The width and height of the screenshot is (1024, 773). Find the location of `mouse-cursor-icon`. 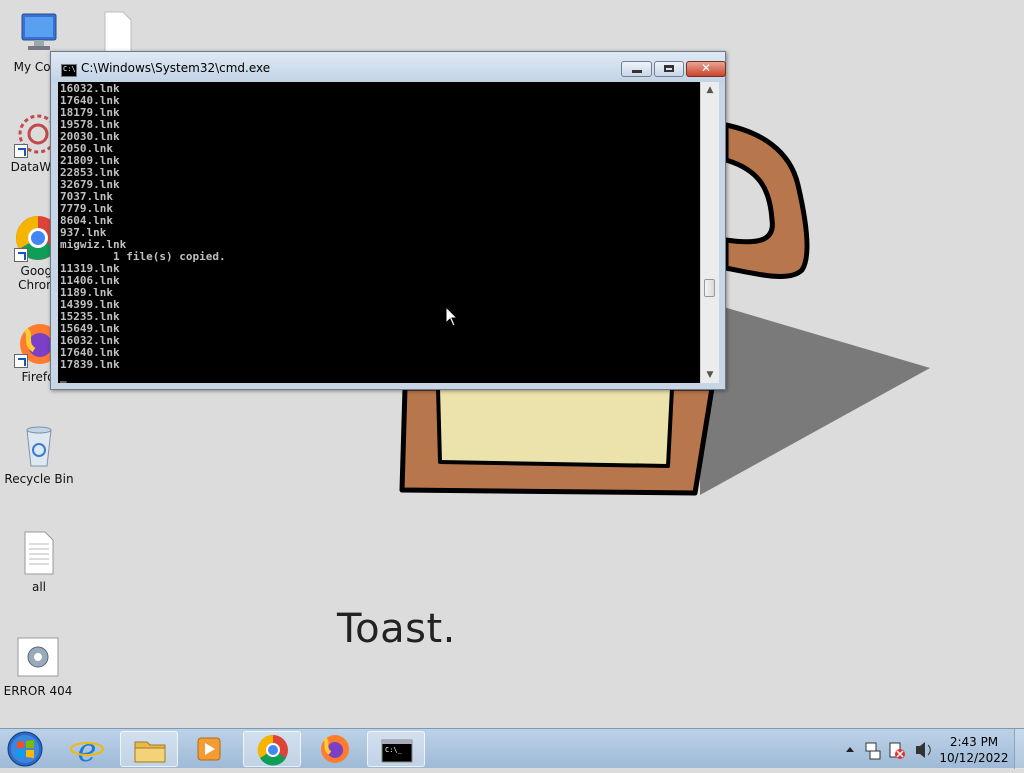

mouse-cursor-icon is located at coordinates (452, 316).